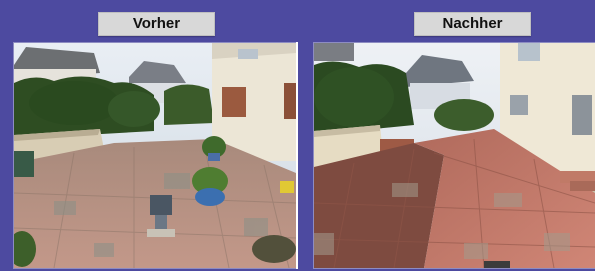 The width and height of the screenshot is (595, 271). I want to click on after-label: Nachher, so click(472, 24).